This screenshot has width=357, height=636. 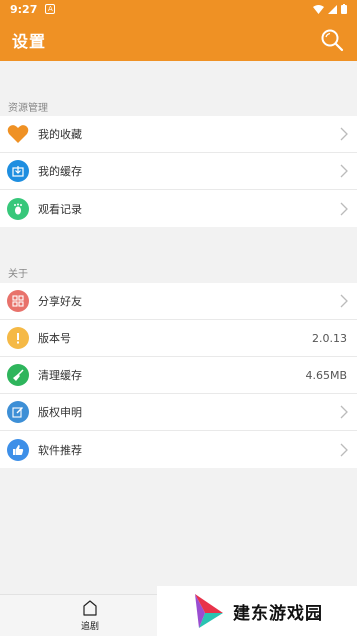 I want to click on row-label: 版本号, so click(x=54, y=338).